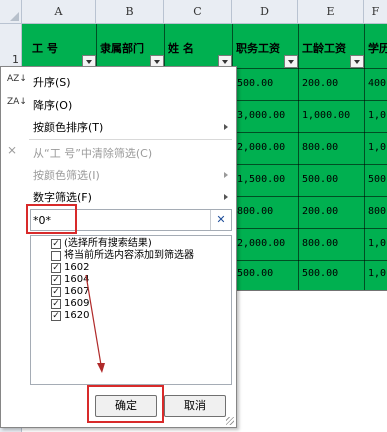 This screenshot has height=432, width=387. I want to click on header-position-salary: 职务工资, so click(258, 48).